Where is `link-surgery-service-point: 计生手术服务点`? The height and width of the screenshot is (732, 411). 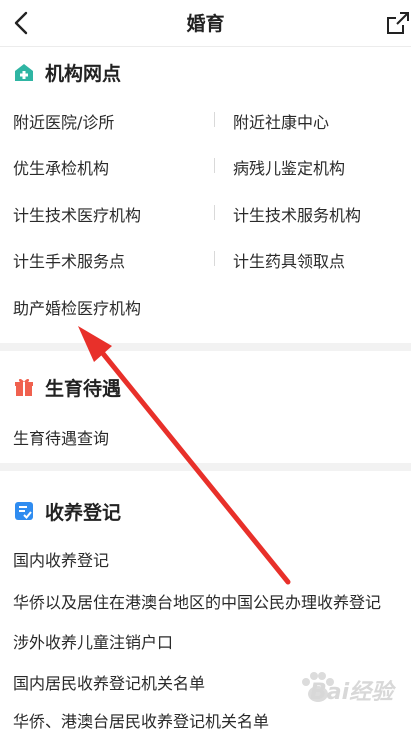
link-surgery-service-point: 计生手术服务点 is located at coordinates (69, 260).